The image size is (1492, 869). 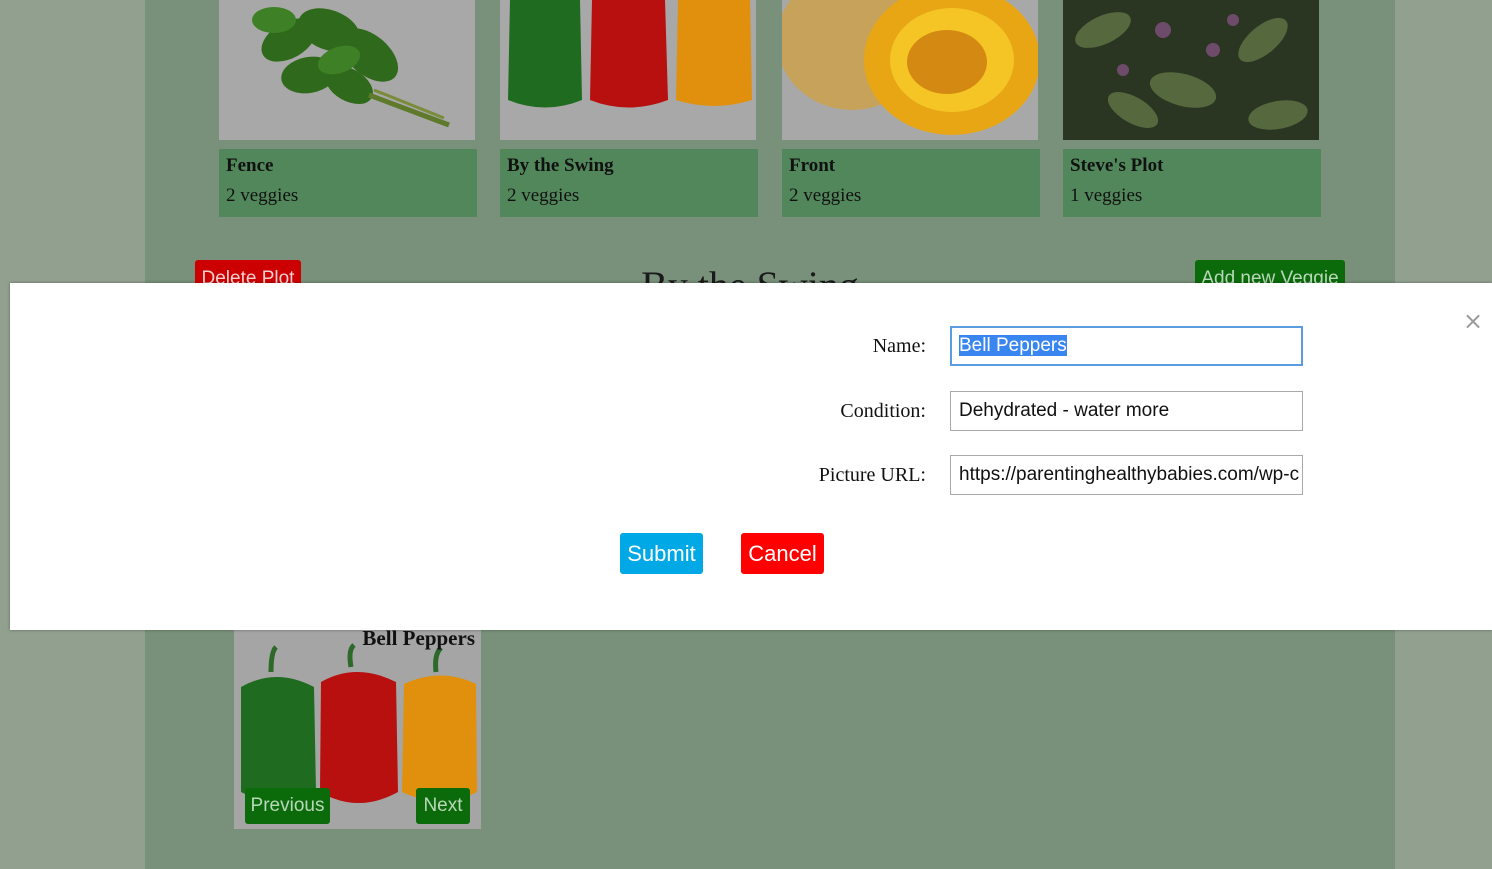 I want to click on plot-name: Steve's Plot, so click(x=1117, y=165).